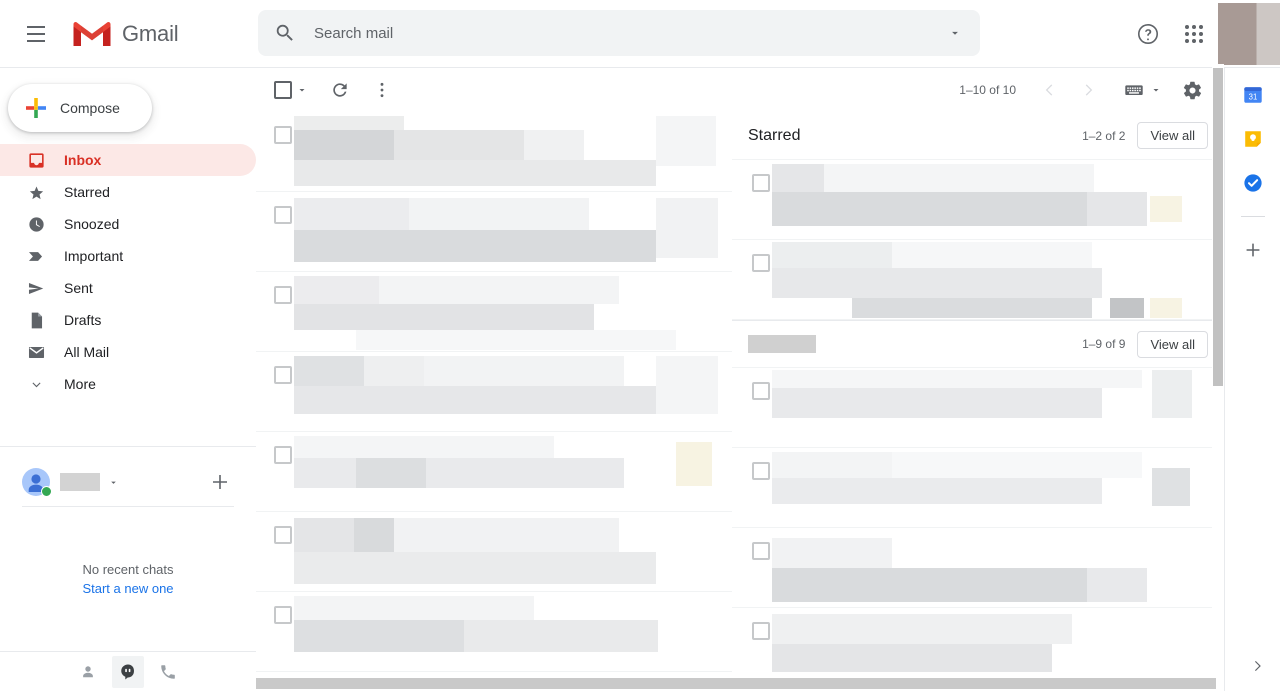 Image resolution: width=1280 pixels, height=691 pixels. Describe the element at coordinates (736, 683) in the screenshot. I see `horizontal-scrollbar-thumb` at that location.